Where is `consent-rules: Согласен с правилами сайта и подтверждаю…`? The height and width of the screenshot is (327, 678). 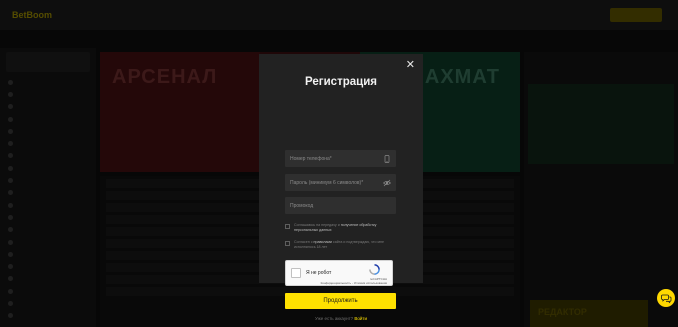
consent-rules: Согласен с правилами сайта и подтверждаю… is located at coordinates (341, 245).